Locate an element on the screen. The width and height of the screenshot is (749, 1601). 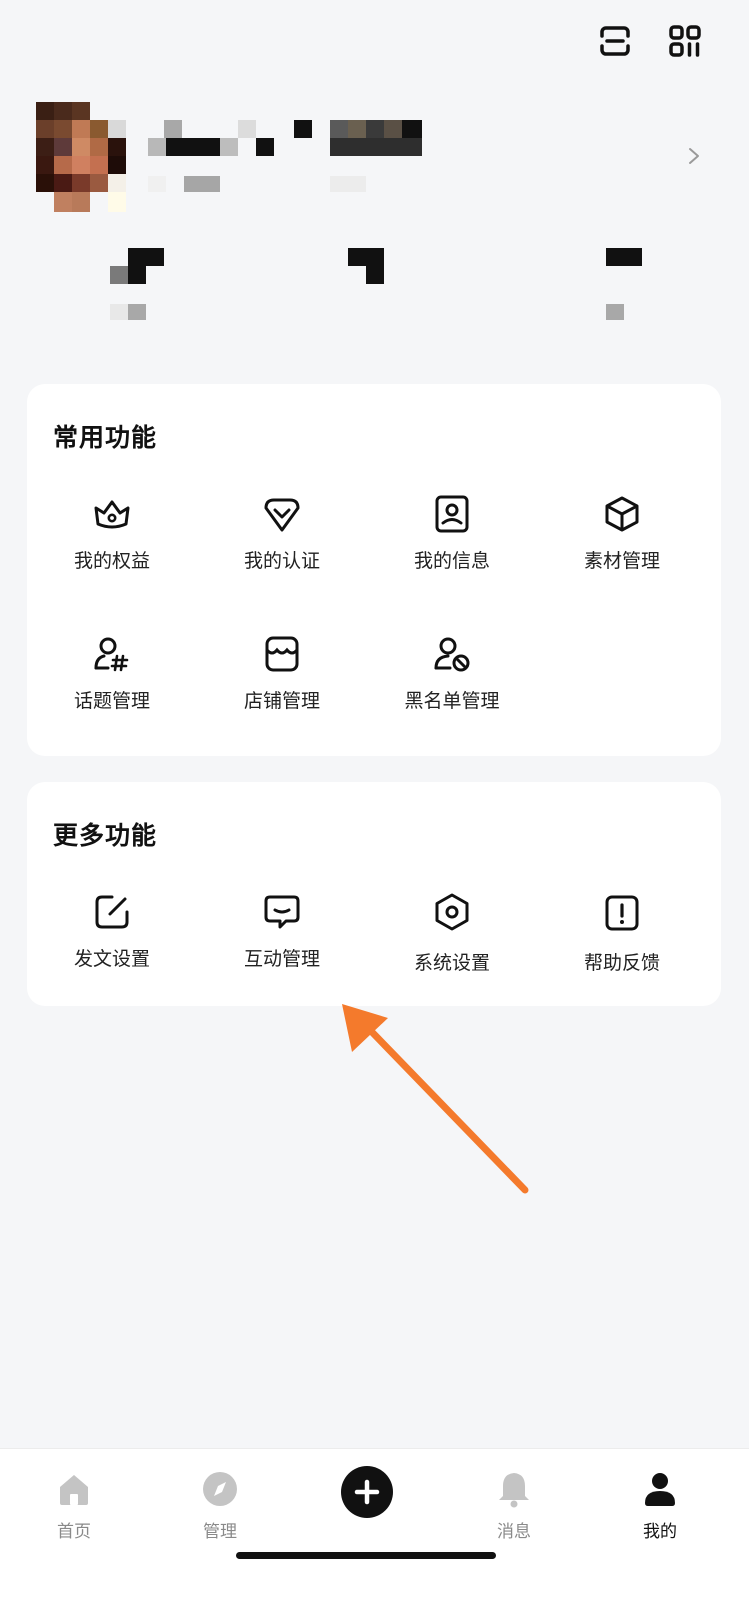
benefits-item: 我的权益 is located at coordinates (112, 532).